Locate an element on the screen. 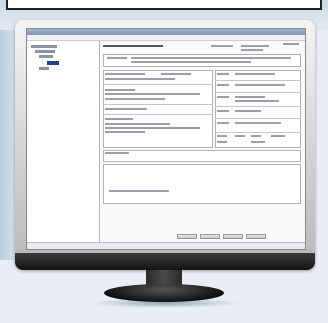 The width and height of the screenshot is (328, 323). tree-item-selected is located at coordinates (53, 63).